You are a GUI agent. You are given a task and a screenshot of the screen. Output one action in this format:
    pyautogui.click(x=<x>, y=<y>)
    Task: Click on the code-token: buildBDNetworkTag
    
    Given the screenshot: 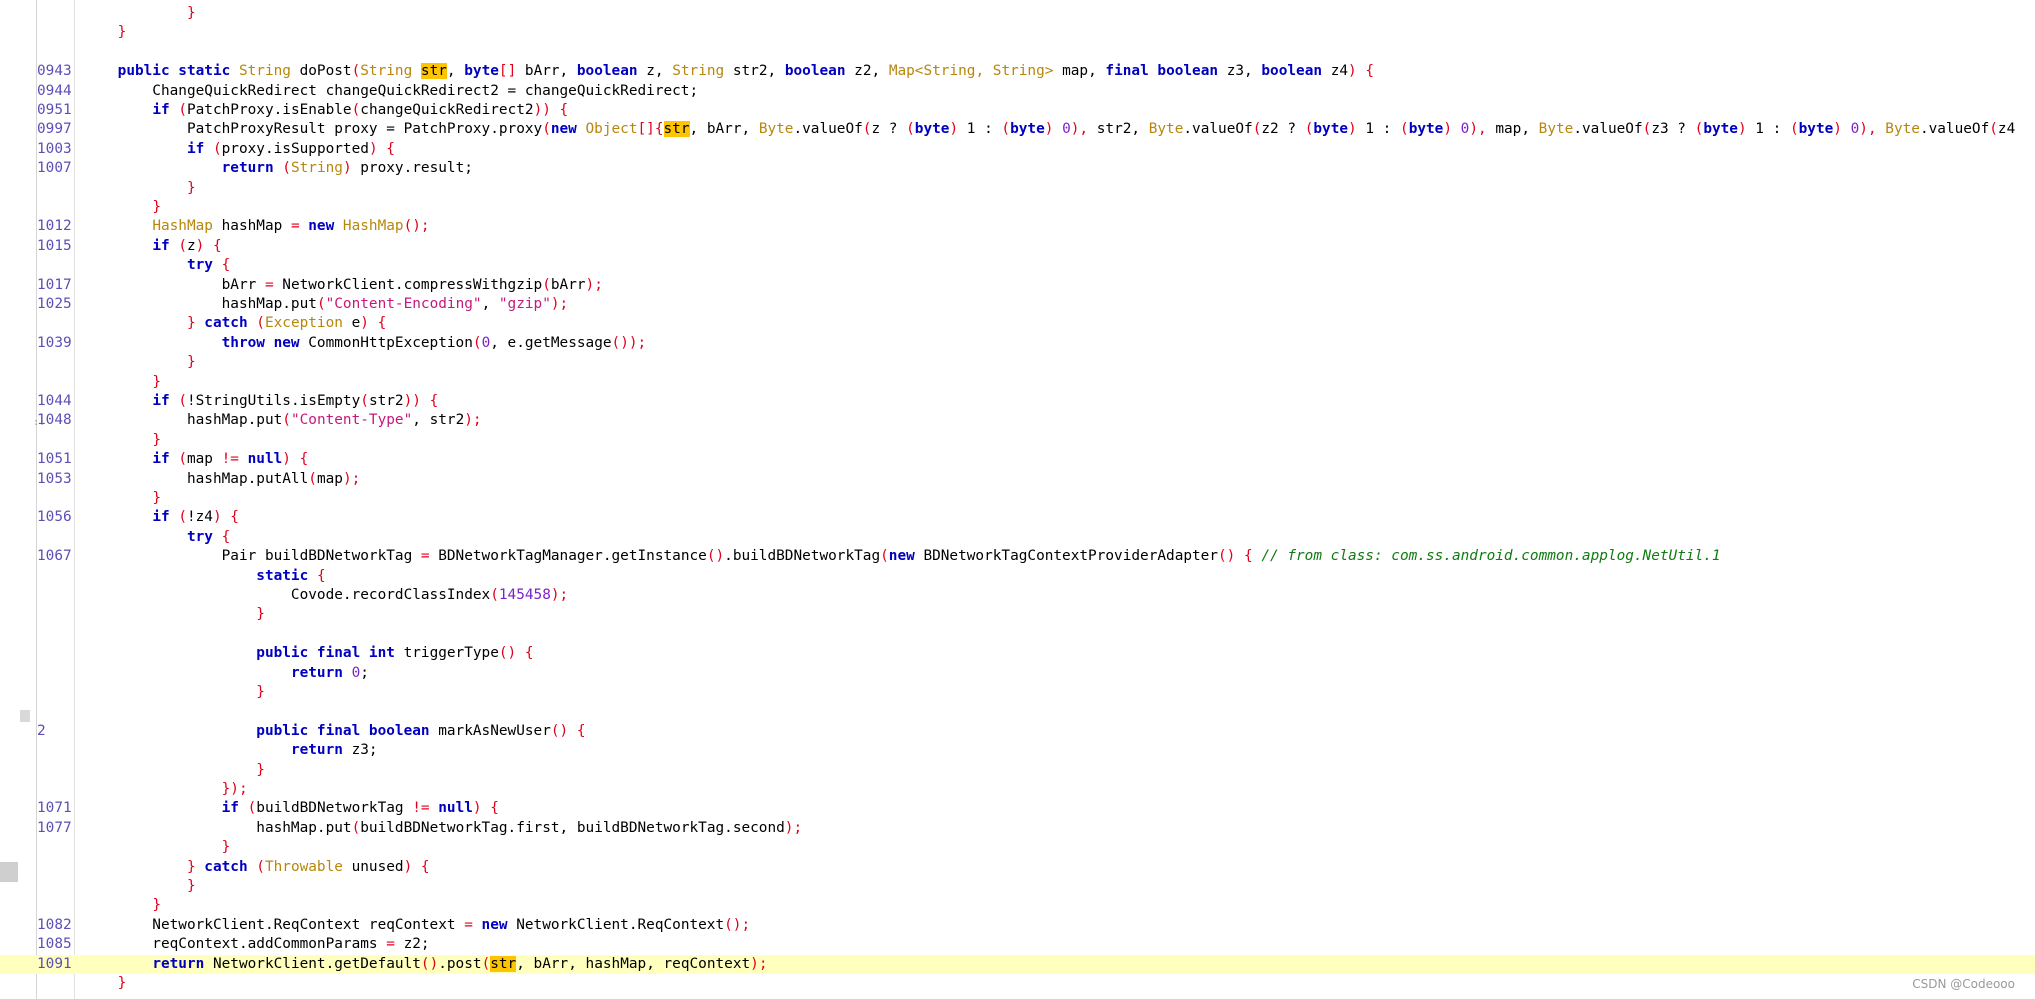 What is the action you would take?
    pyautogui.click(x=334, y=808)
    